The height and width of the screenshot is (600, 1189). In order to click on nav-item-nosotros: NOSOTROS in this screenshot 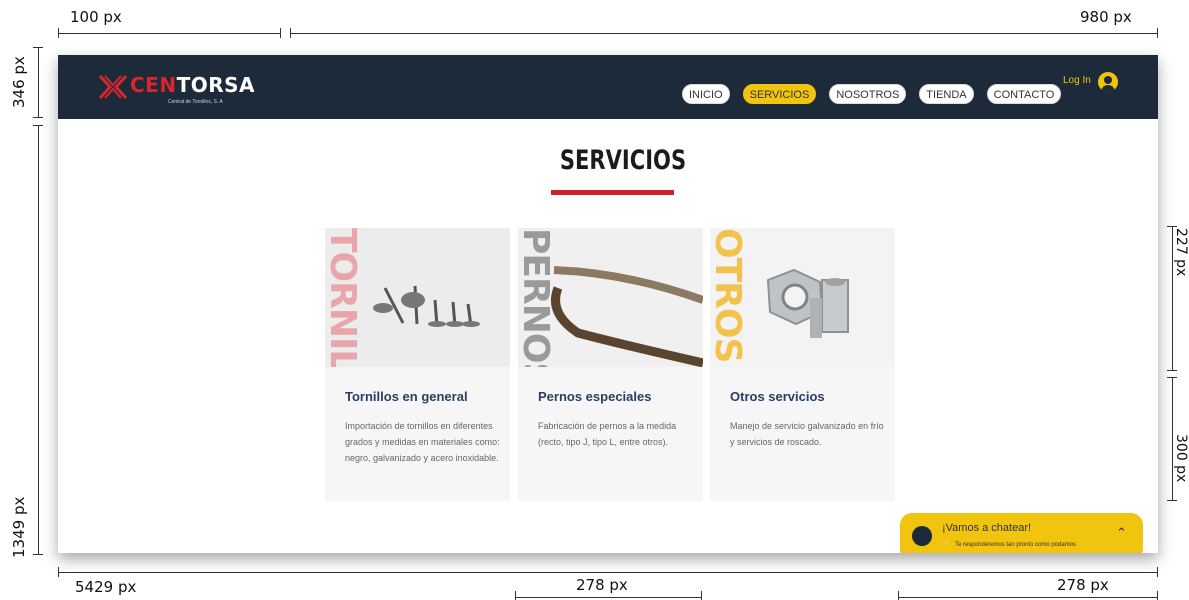, I will do `click(868, 94)`.